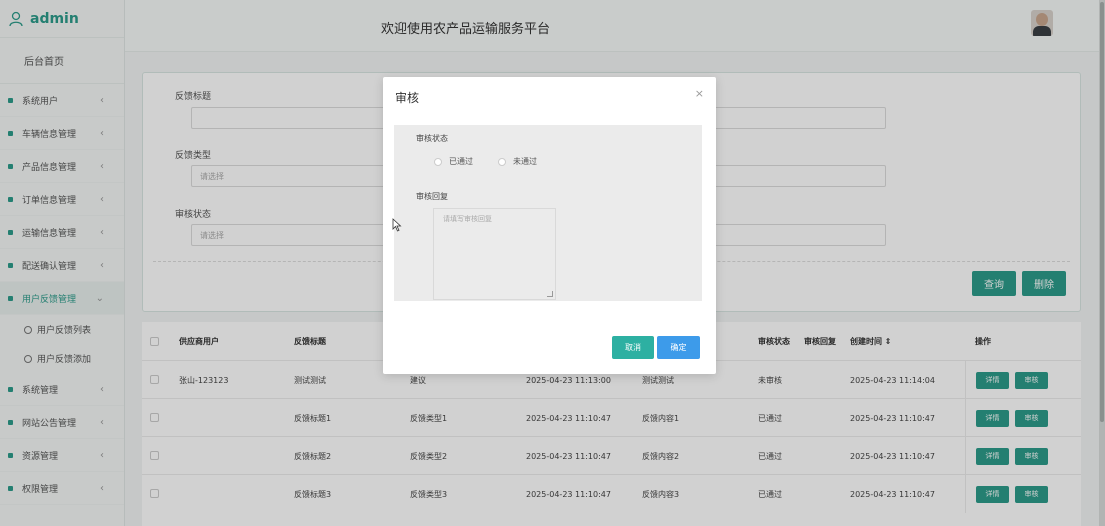 The height and width of the screenshot is (526, 1105). I want to click on radio-label: 已通过, so click(461, 161).